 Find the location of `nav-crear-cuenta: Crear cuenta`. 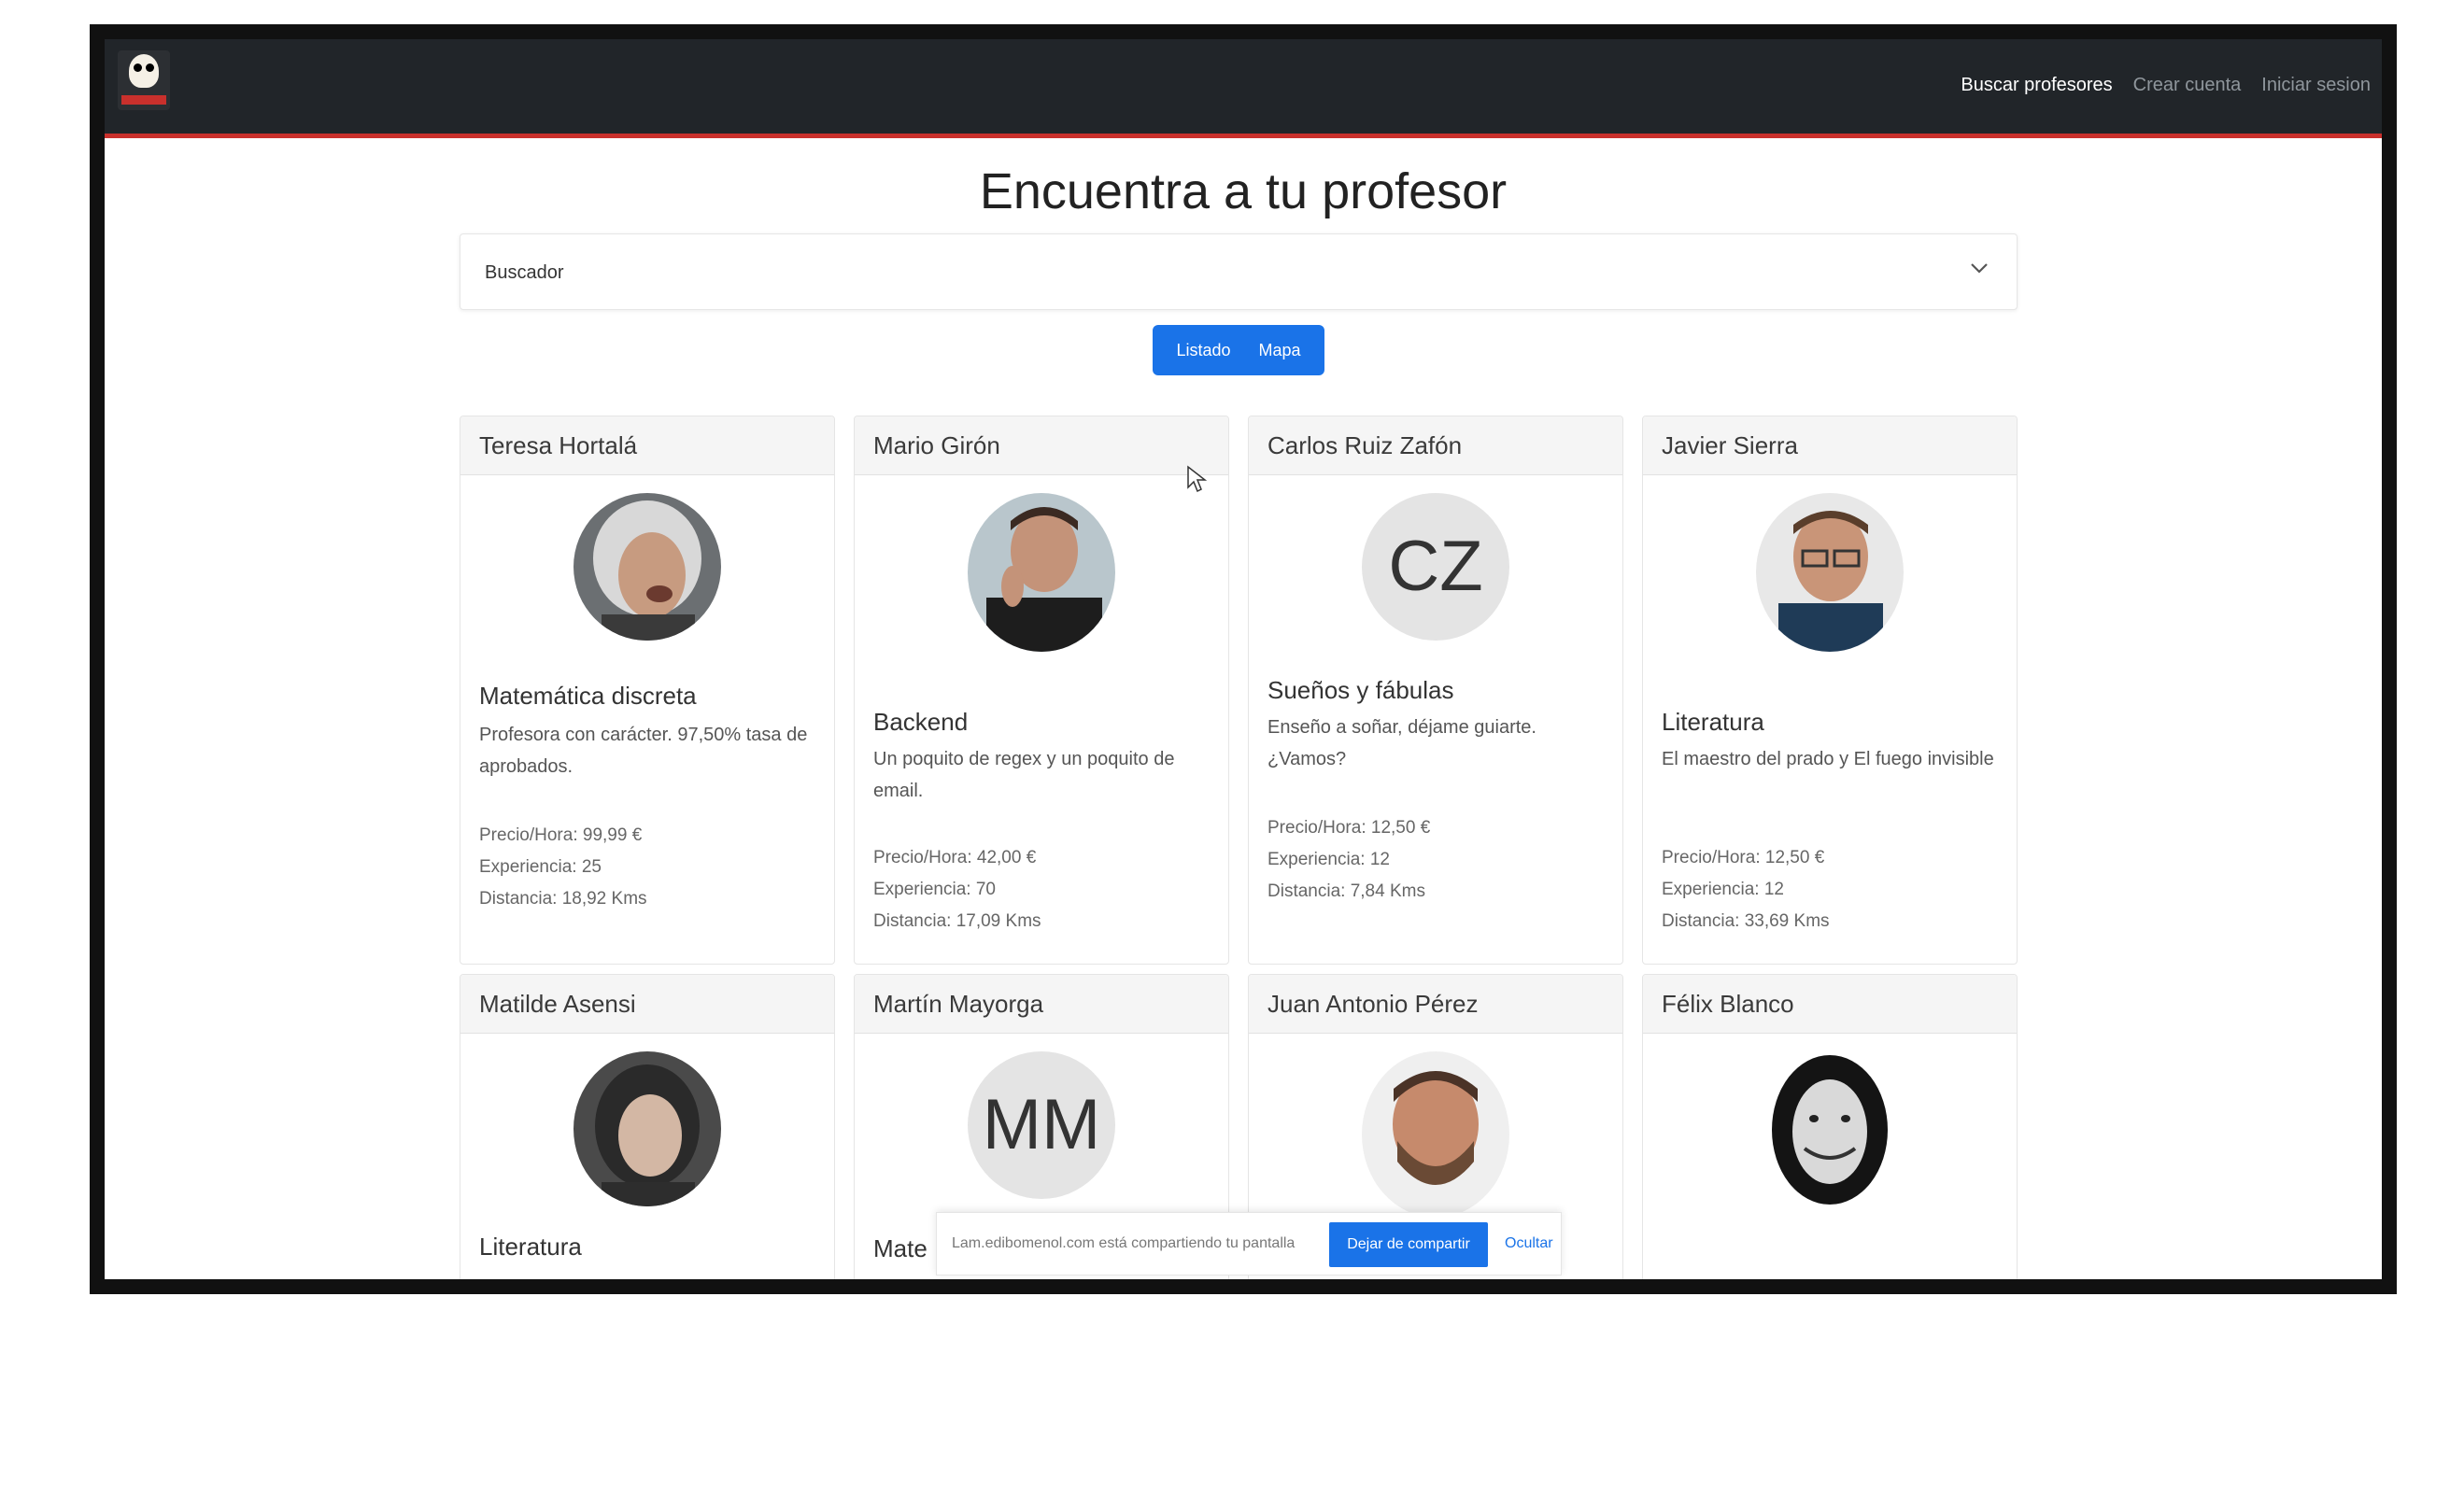

nav-crear-cuenta: Crear cuenta is located at coordinates (2187, 85).